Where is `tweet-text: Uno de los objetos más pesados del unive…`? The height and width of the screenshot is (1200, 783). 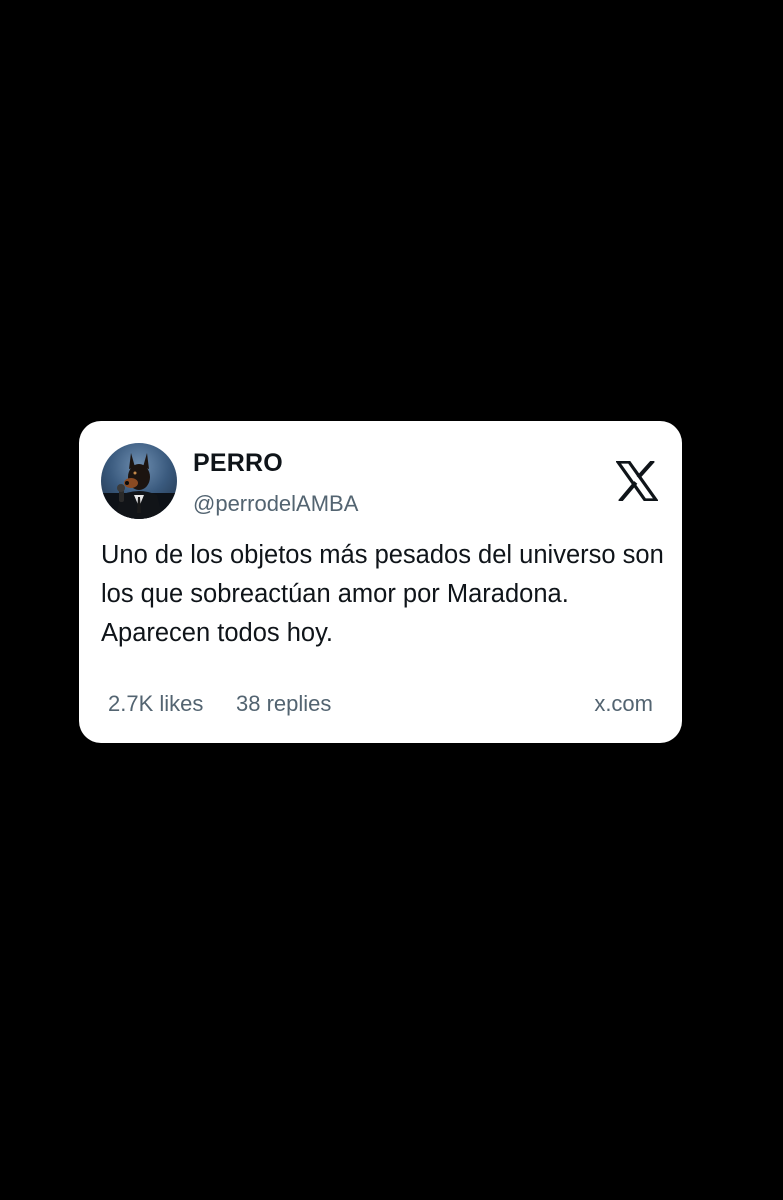
tweet-text: Uno de los objetos más pesados del unive… is located at coordinates (382, 594).